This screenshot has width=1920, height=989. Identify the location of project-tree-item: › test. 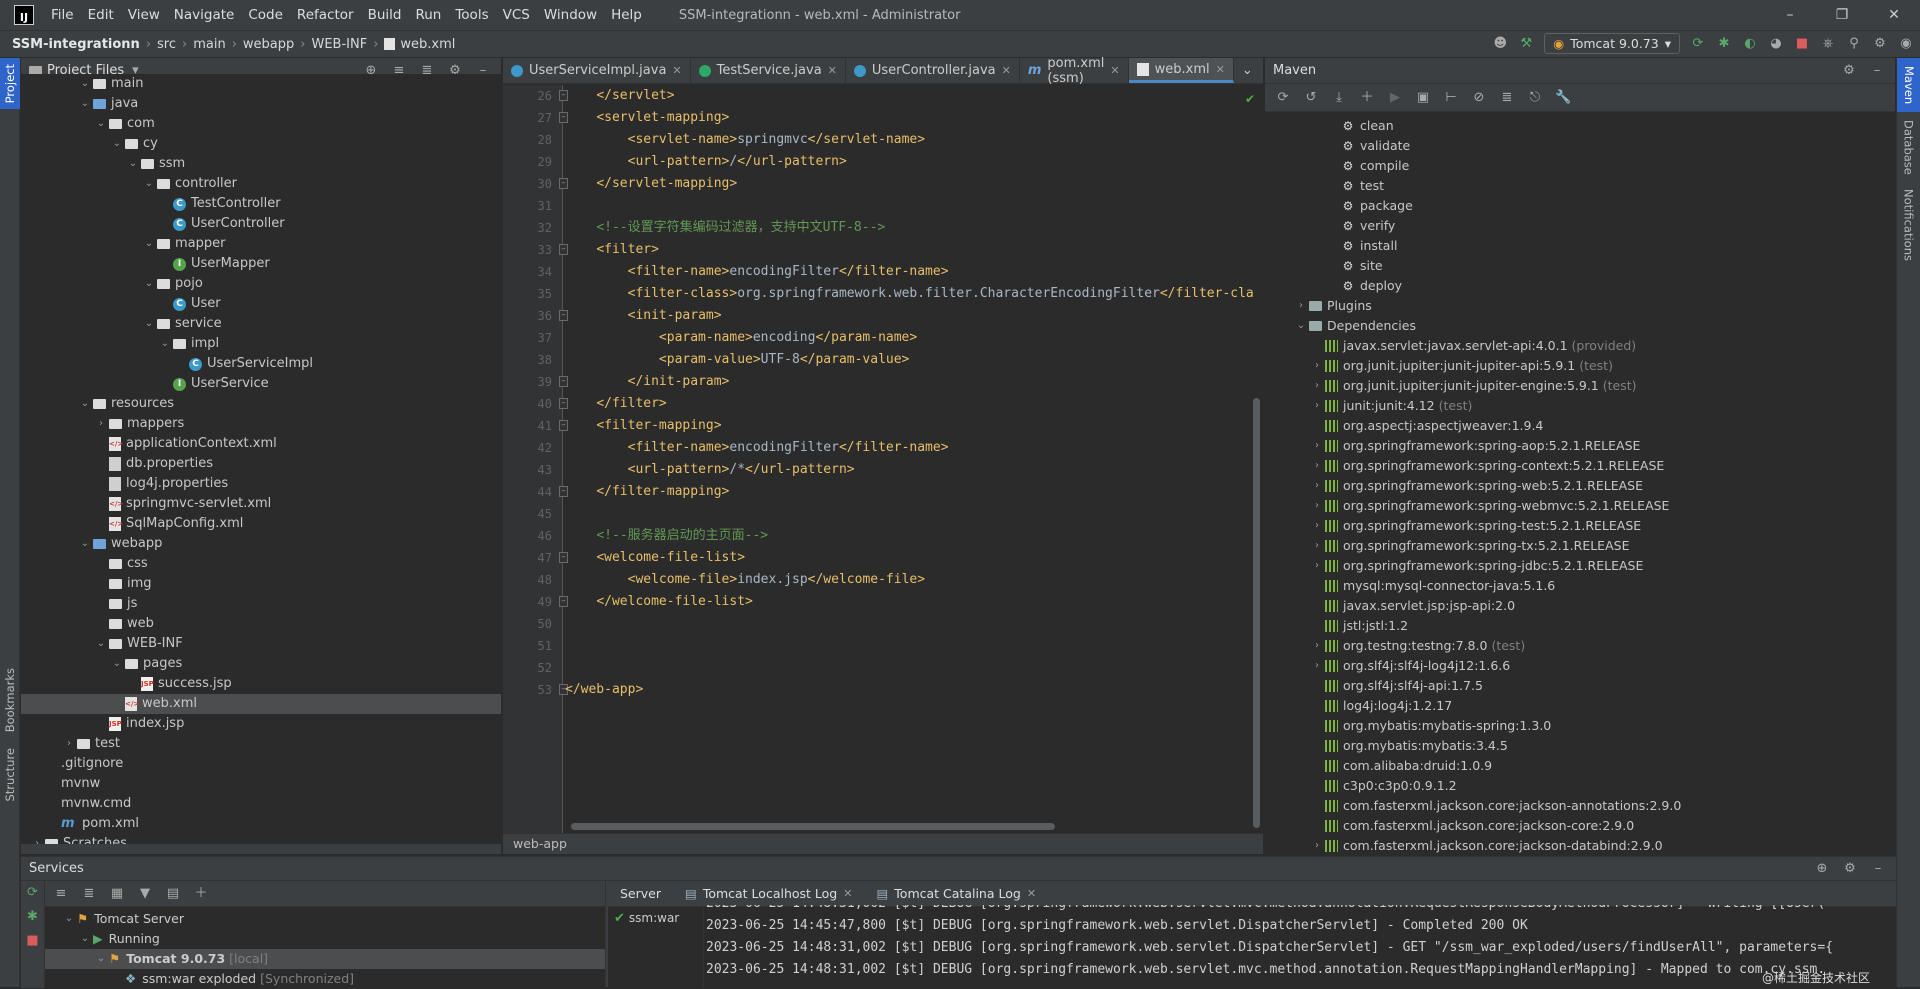
(261, 744).